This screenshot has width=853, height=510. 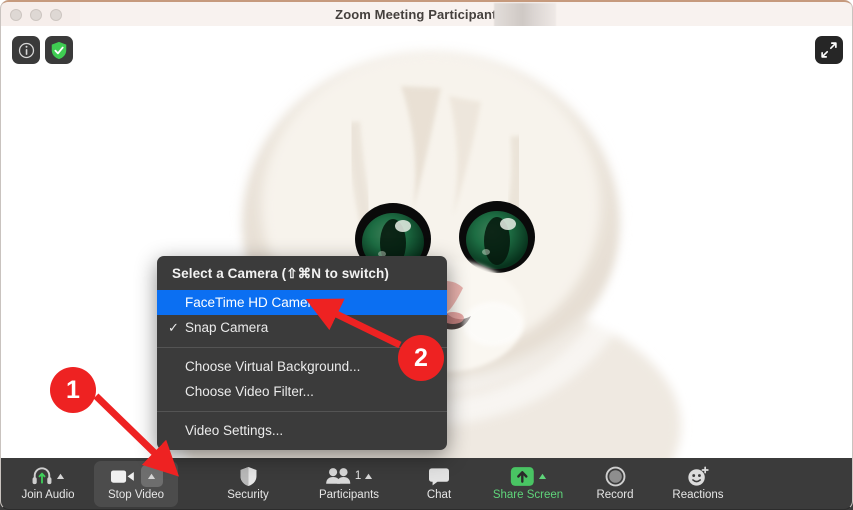 I want to click on window-titlebar: Zoom Meeting Participant ID:, so click(x=426, y=13).